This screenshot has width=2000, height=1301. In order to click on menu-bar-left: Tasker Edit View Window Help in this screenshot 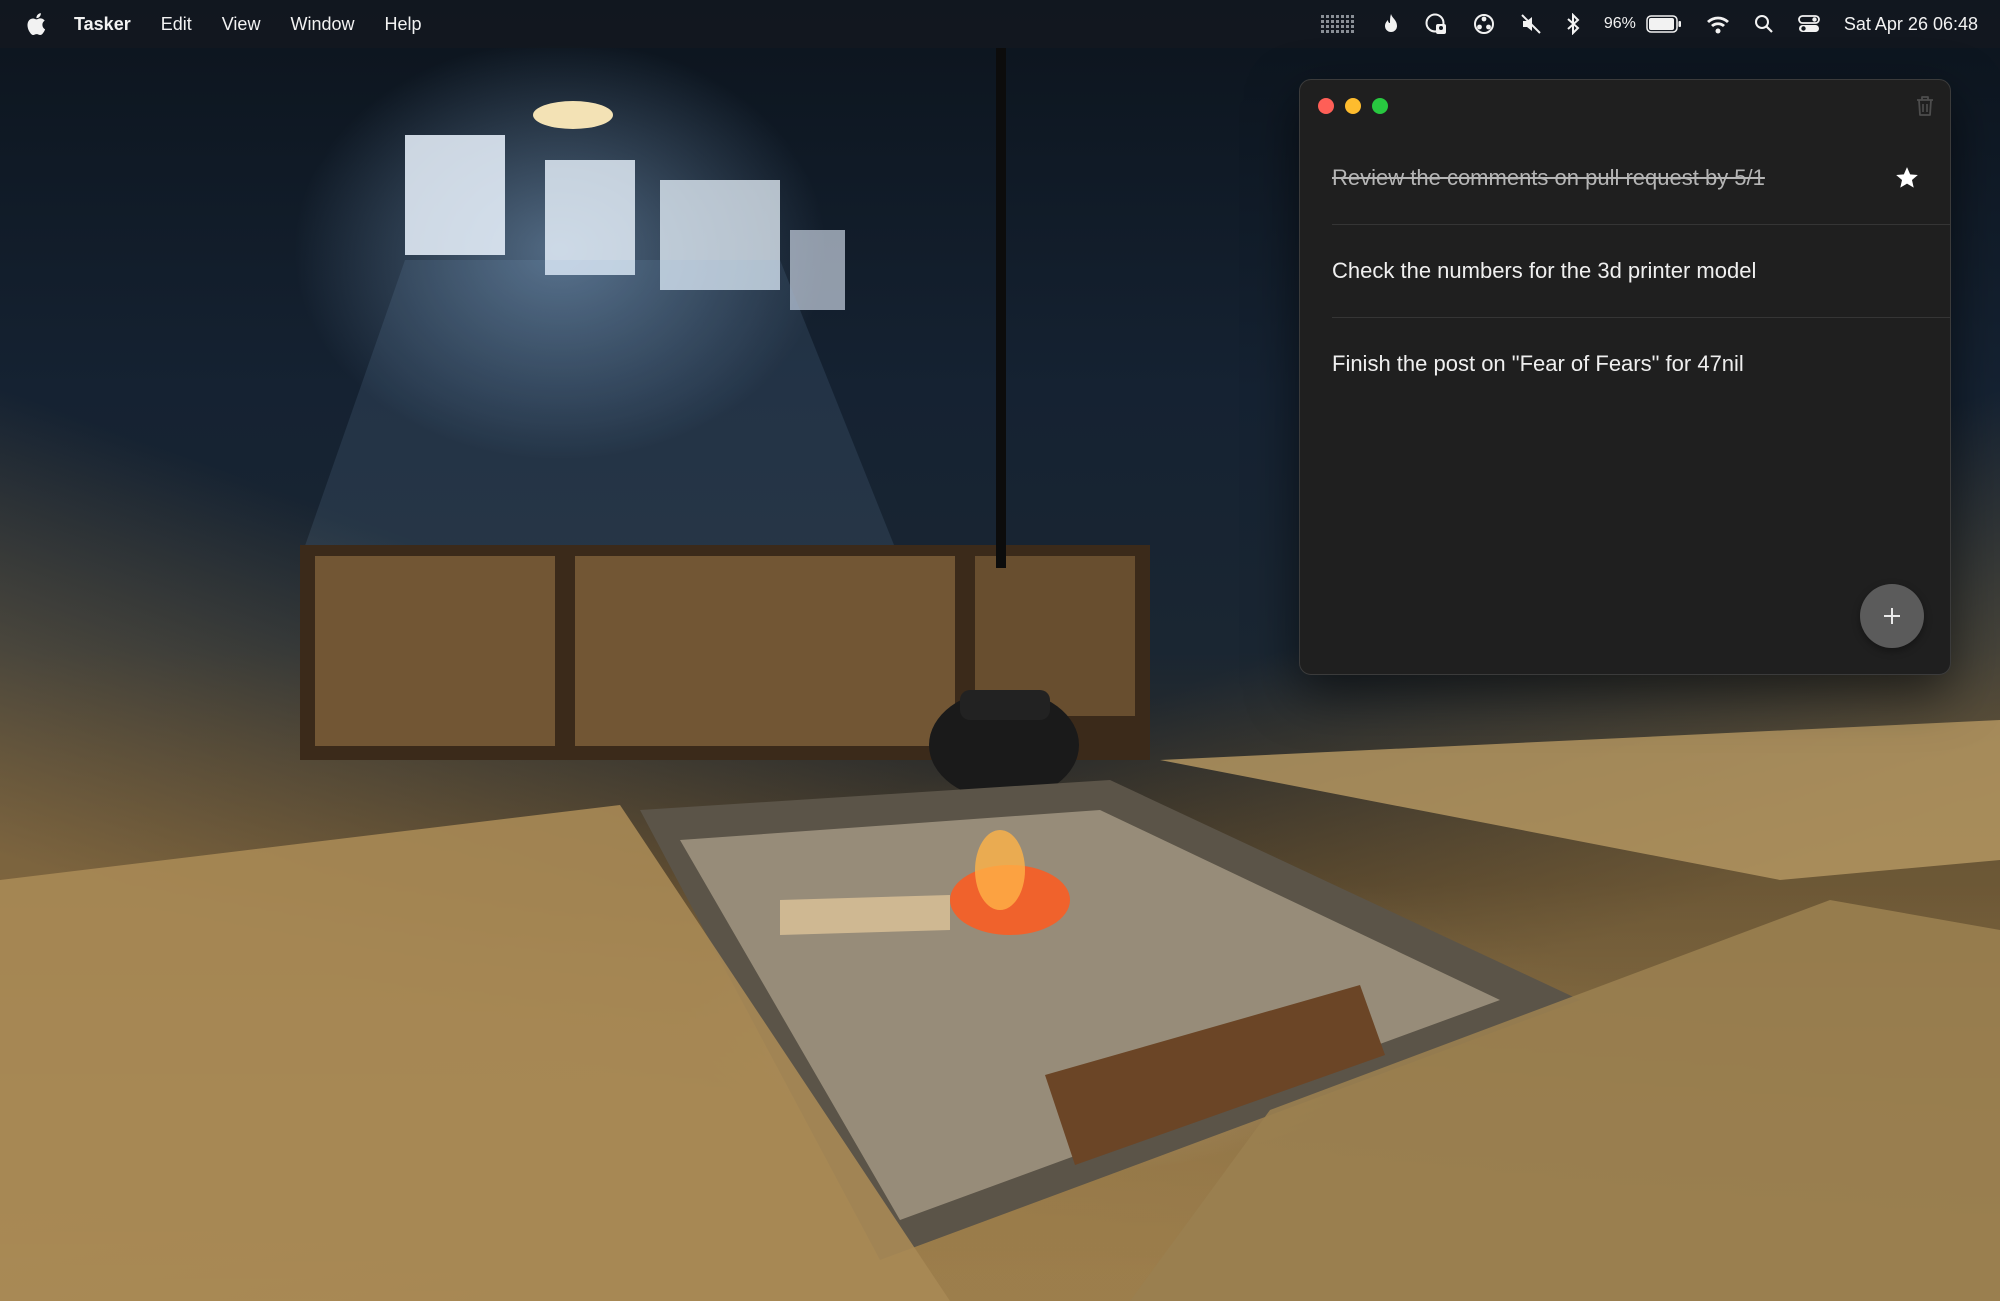, I will do `click(226, 24)`.